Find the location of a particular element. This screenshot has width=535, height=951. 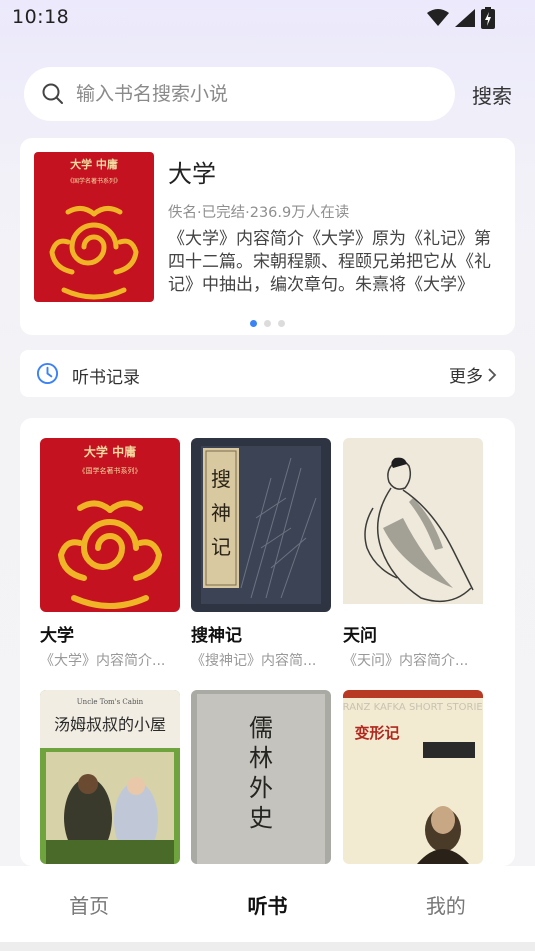

featured-book-cover: 大学 中庸 《国学名著书系列》 is located at coordinates (94, 227).